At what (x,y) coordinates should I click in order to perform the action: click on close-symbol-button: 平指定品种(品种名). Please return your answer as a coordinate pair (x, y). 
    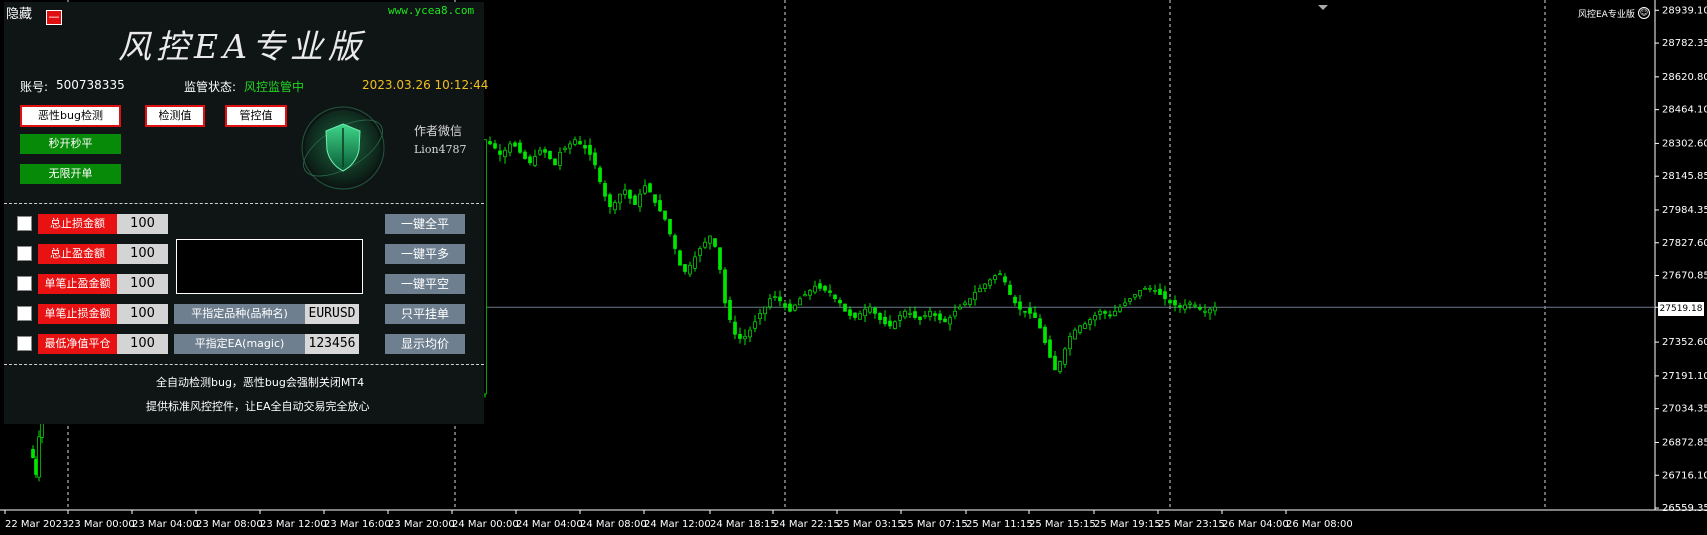
    Looking at the image, I should click on (239, 314).